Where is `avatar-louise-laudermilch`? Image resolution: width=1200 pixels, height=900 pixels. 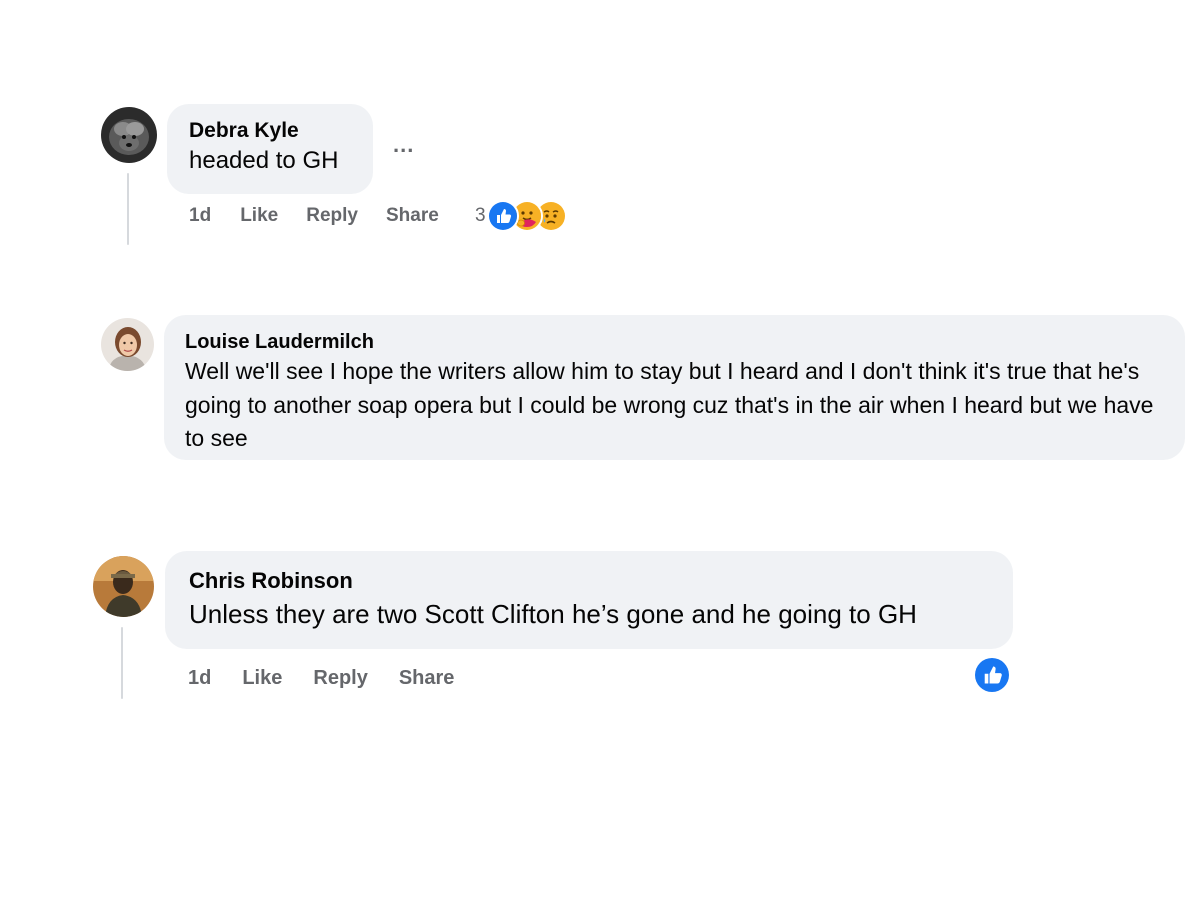 avatar-louise-laudermilch is located at coordinates (127, 344).